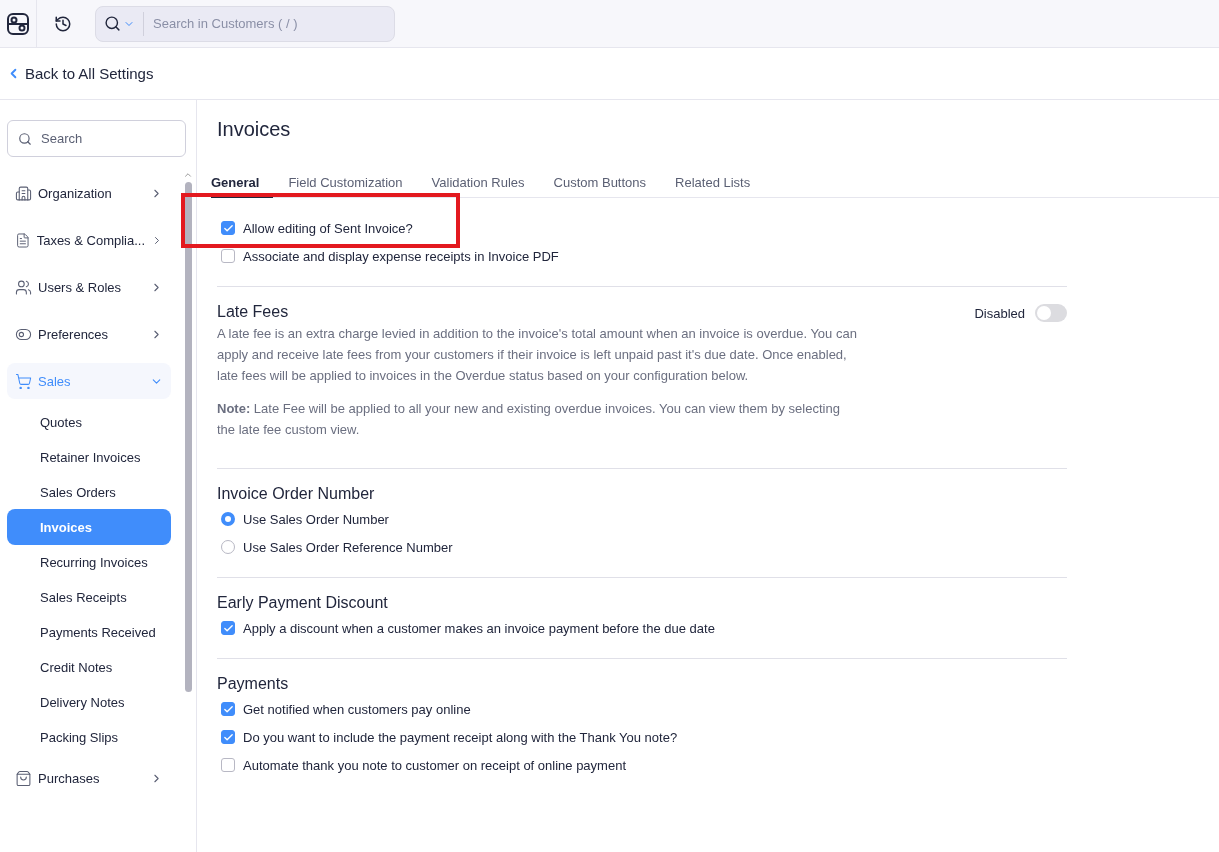  What do you see at coordinates (89, 422) in the screenshot?
I see `sidebar-subitem: Quotes` at bounding box center [89, 422].